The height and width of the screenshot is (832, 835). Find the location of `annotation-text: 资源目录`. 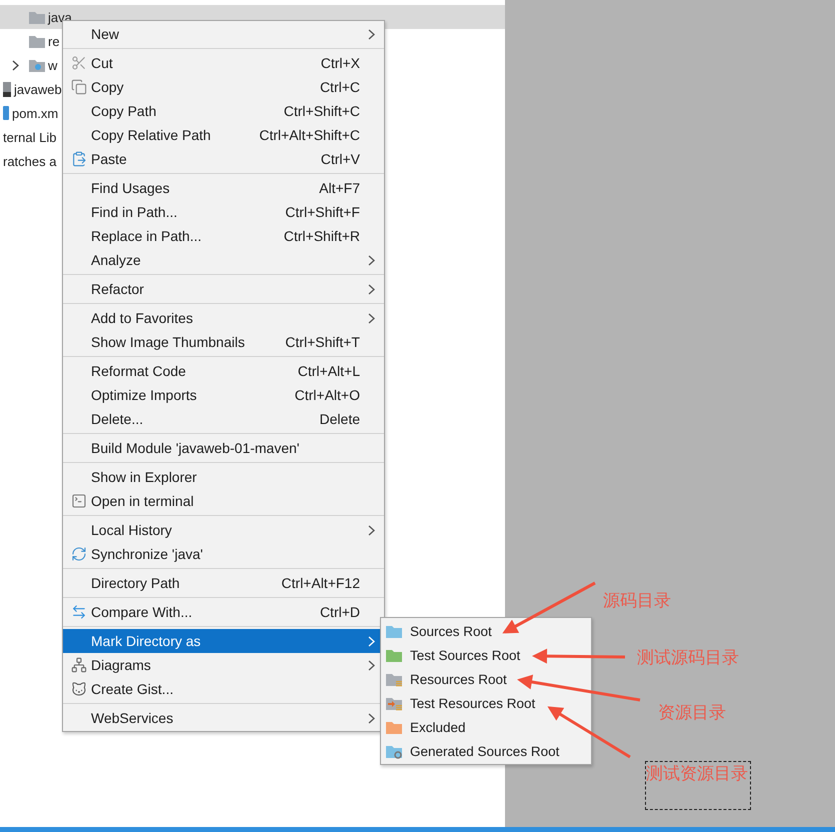

annotation-text: 资源目录 is located at coordinates (692, 713).